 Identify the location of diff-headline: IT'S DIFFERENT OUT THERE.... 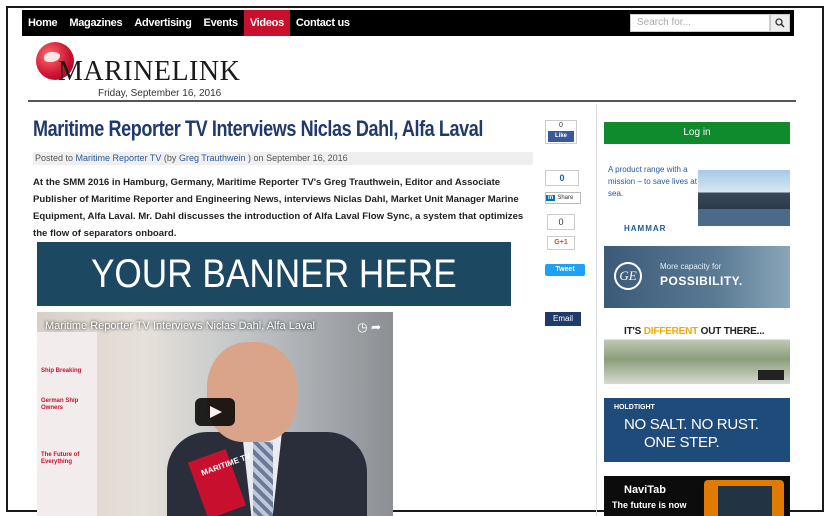
(694, 331).